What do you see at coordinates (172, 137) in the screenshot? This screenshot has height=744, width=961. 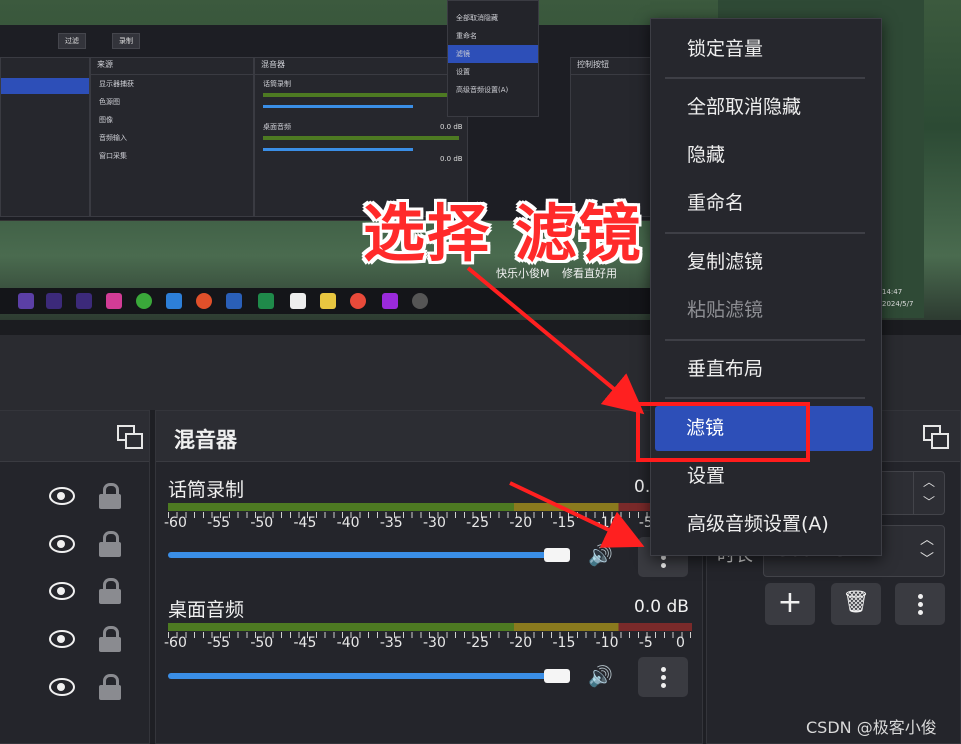 I see `preview-sources-panel: 来源 显示器捕获 色源图 图像 音频输入 窗口采集` at bounding box center [172, 137].